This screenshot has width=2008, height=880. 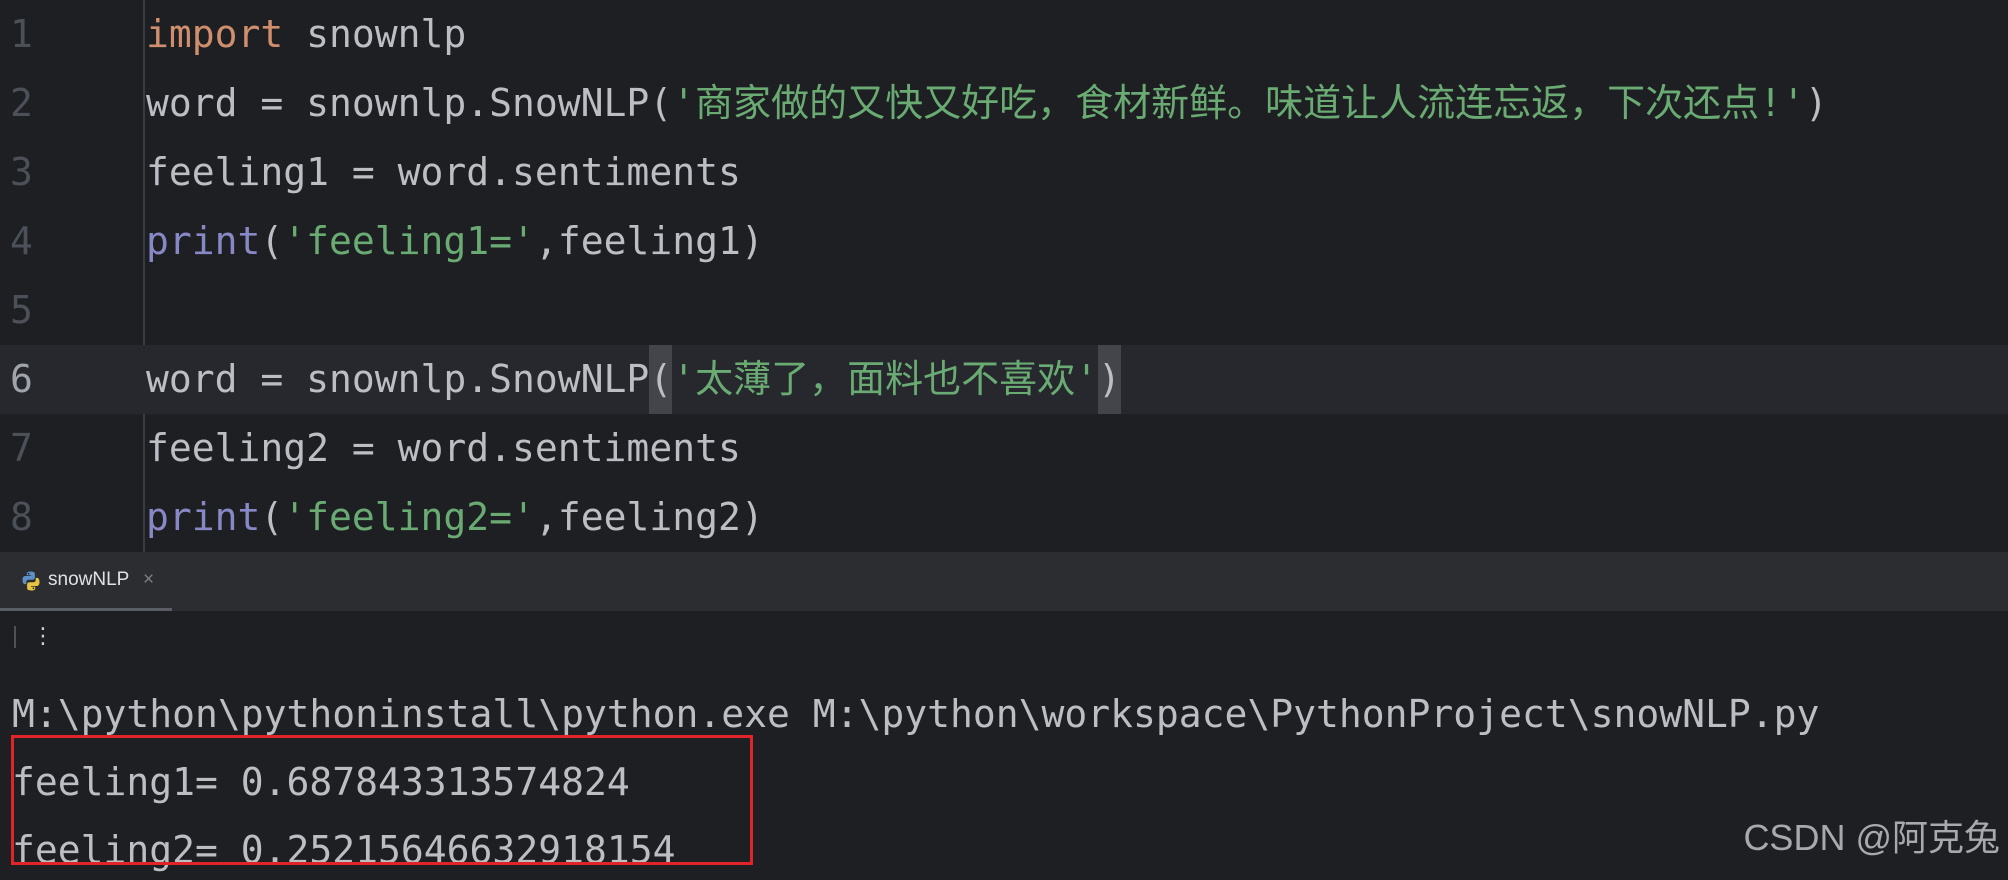 I want to click on string-token: 'feeling1=', so click(x=409, y=241).